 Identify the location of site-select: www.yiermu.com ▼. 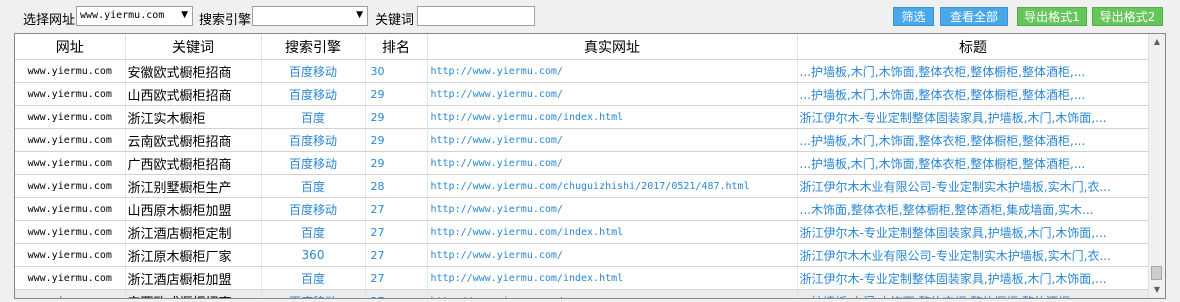
(134, 16).